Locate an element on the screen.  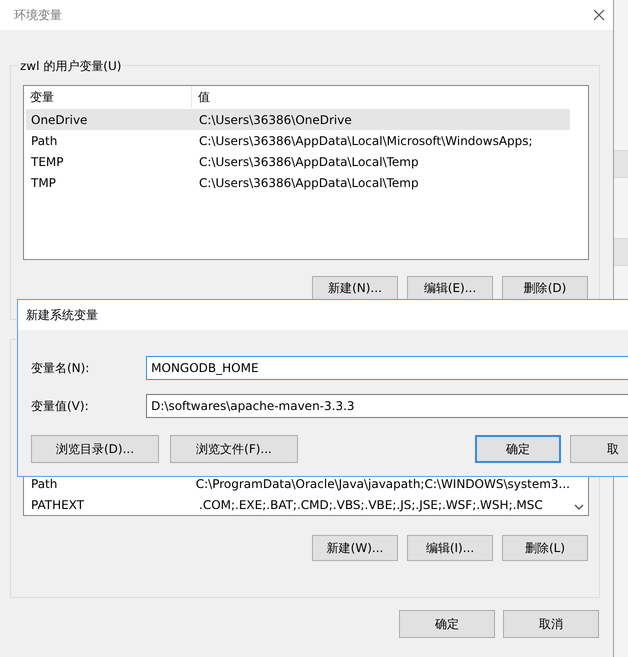
close-icon is located at coordinates (599, 15).